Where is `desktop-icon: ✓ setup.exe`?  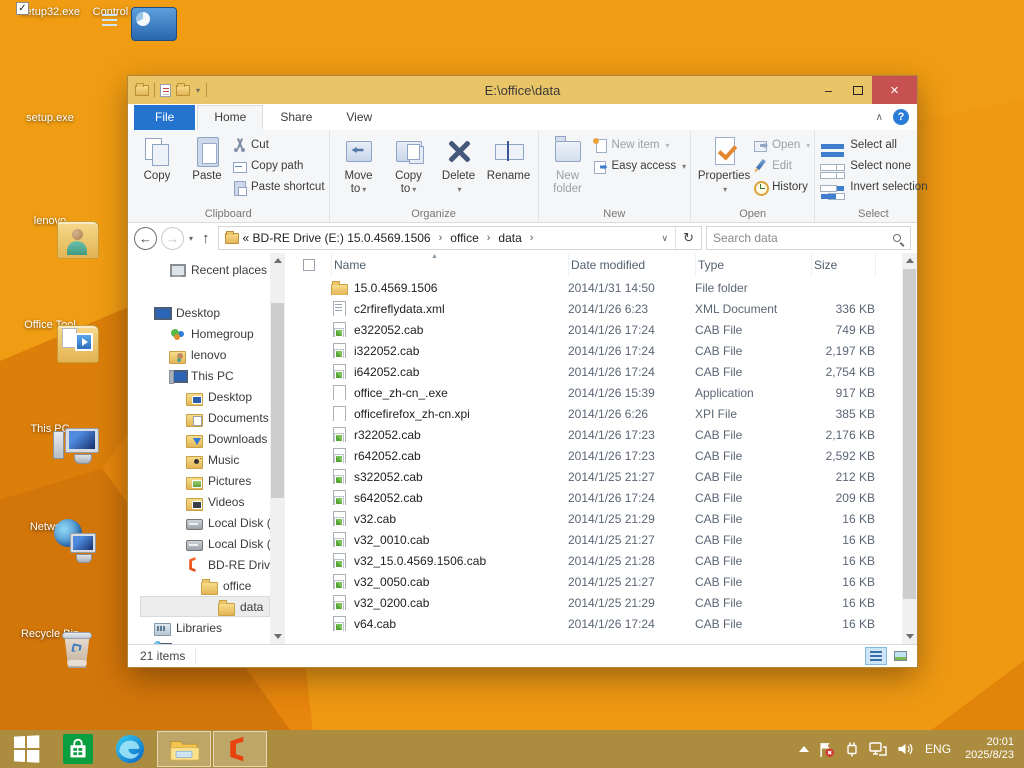
desktop-icon: ✓ setup.exe is located at coordinates (50, 117).